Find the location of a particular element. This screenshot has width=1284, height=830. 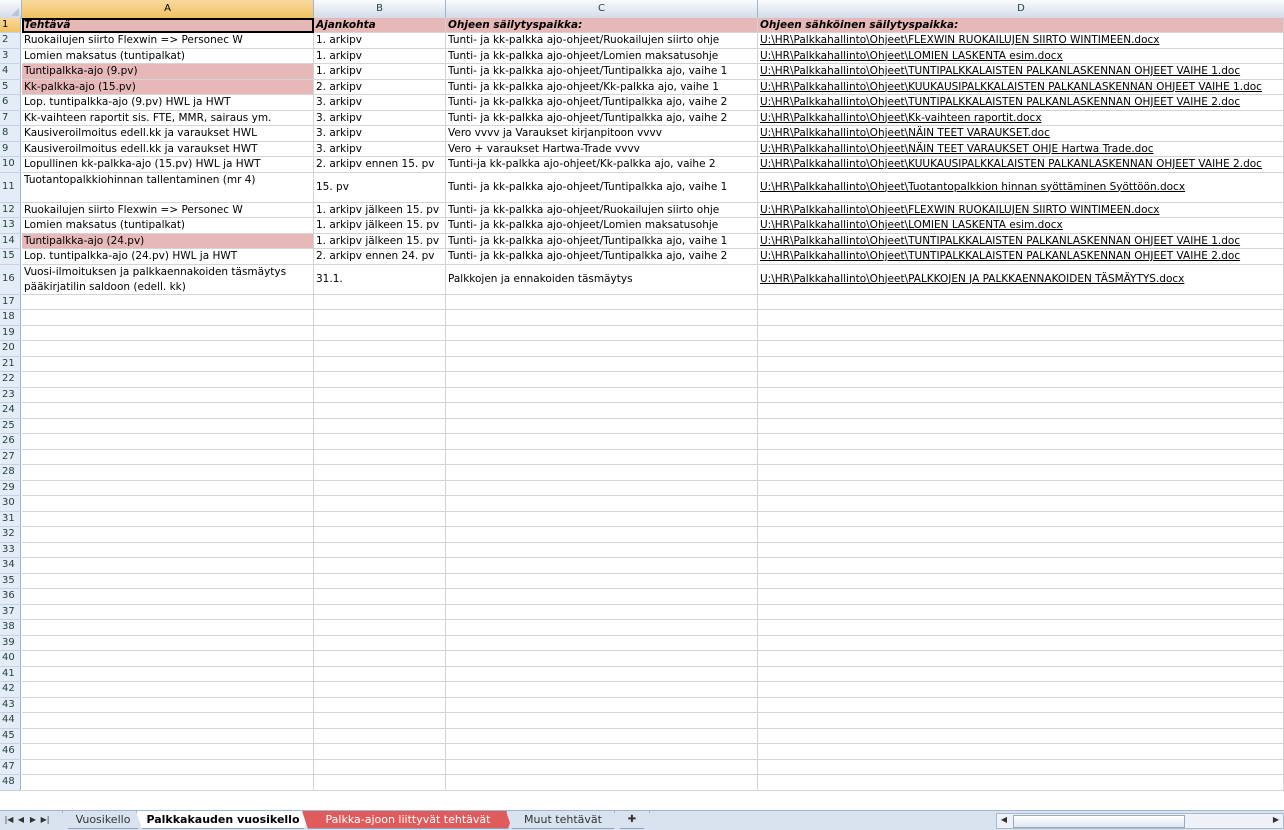

cell-c22 is located at coordinates (602, 380).